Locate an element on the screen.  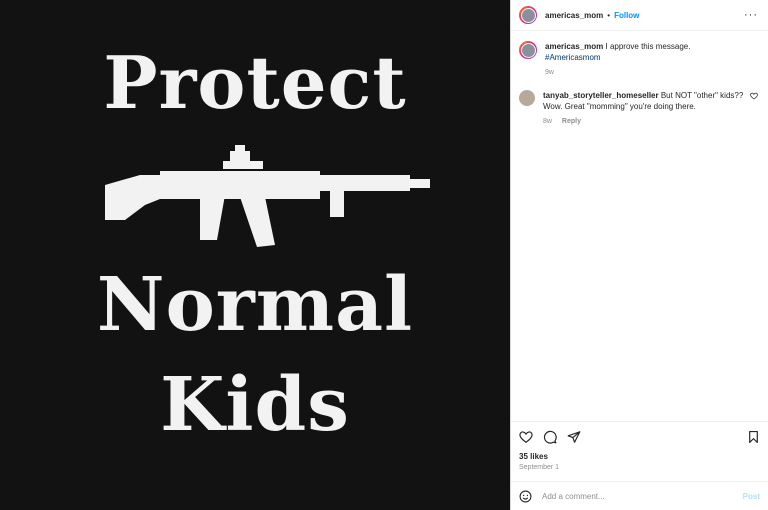
rifle-graphic is located at coordinates (267, 196).